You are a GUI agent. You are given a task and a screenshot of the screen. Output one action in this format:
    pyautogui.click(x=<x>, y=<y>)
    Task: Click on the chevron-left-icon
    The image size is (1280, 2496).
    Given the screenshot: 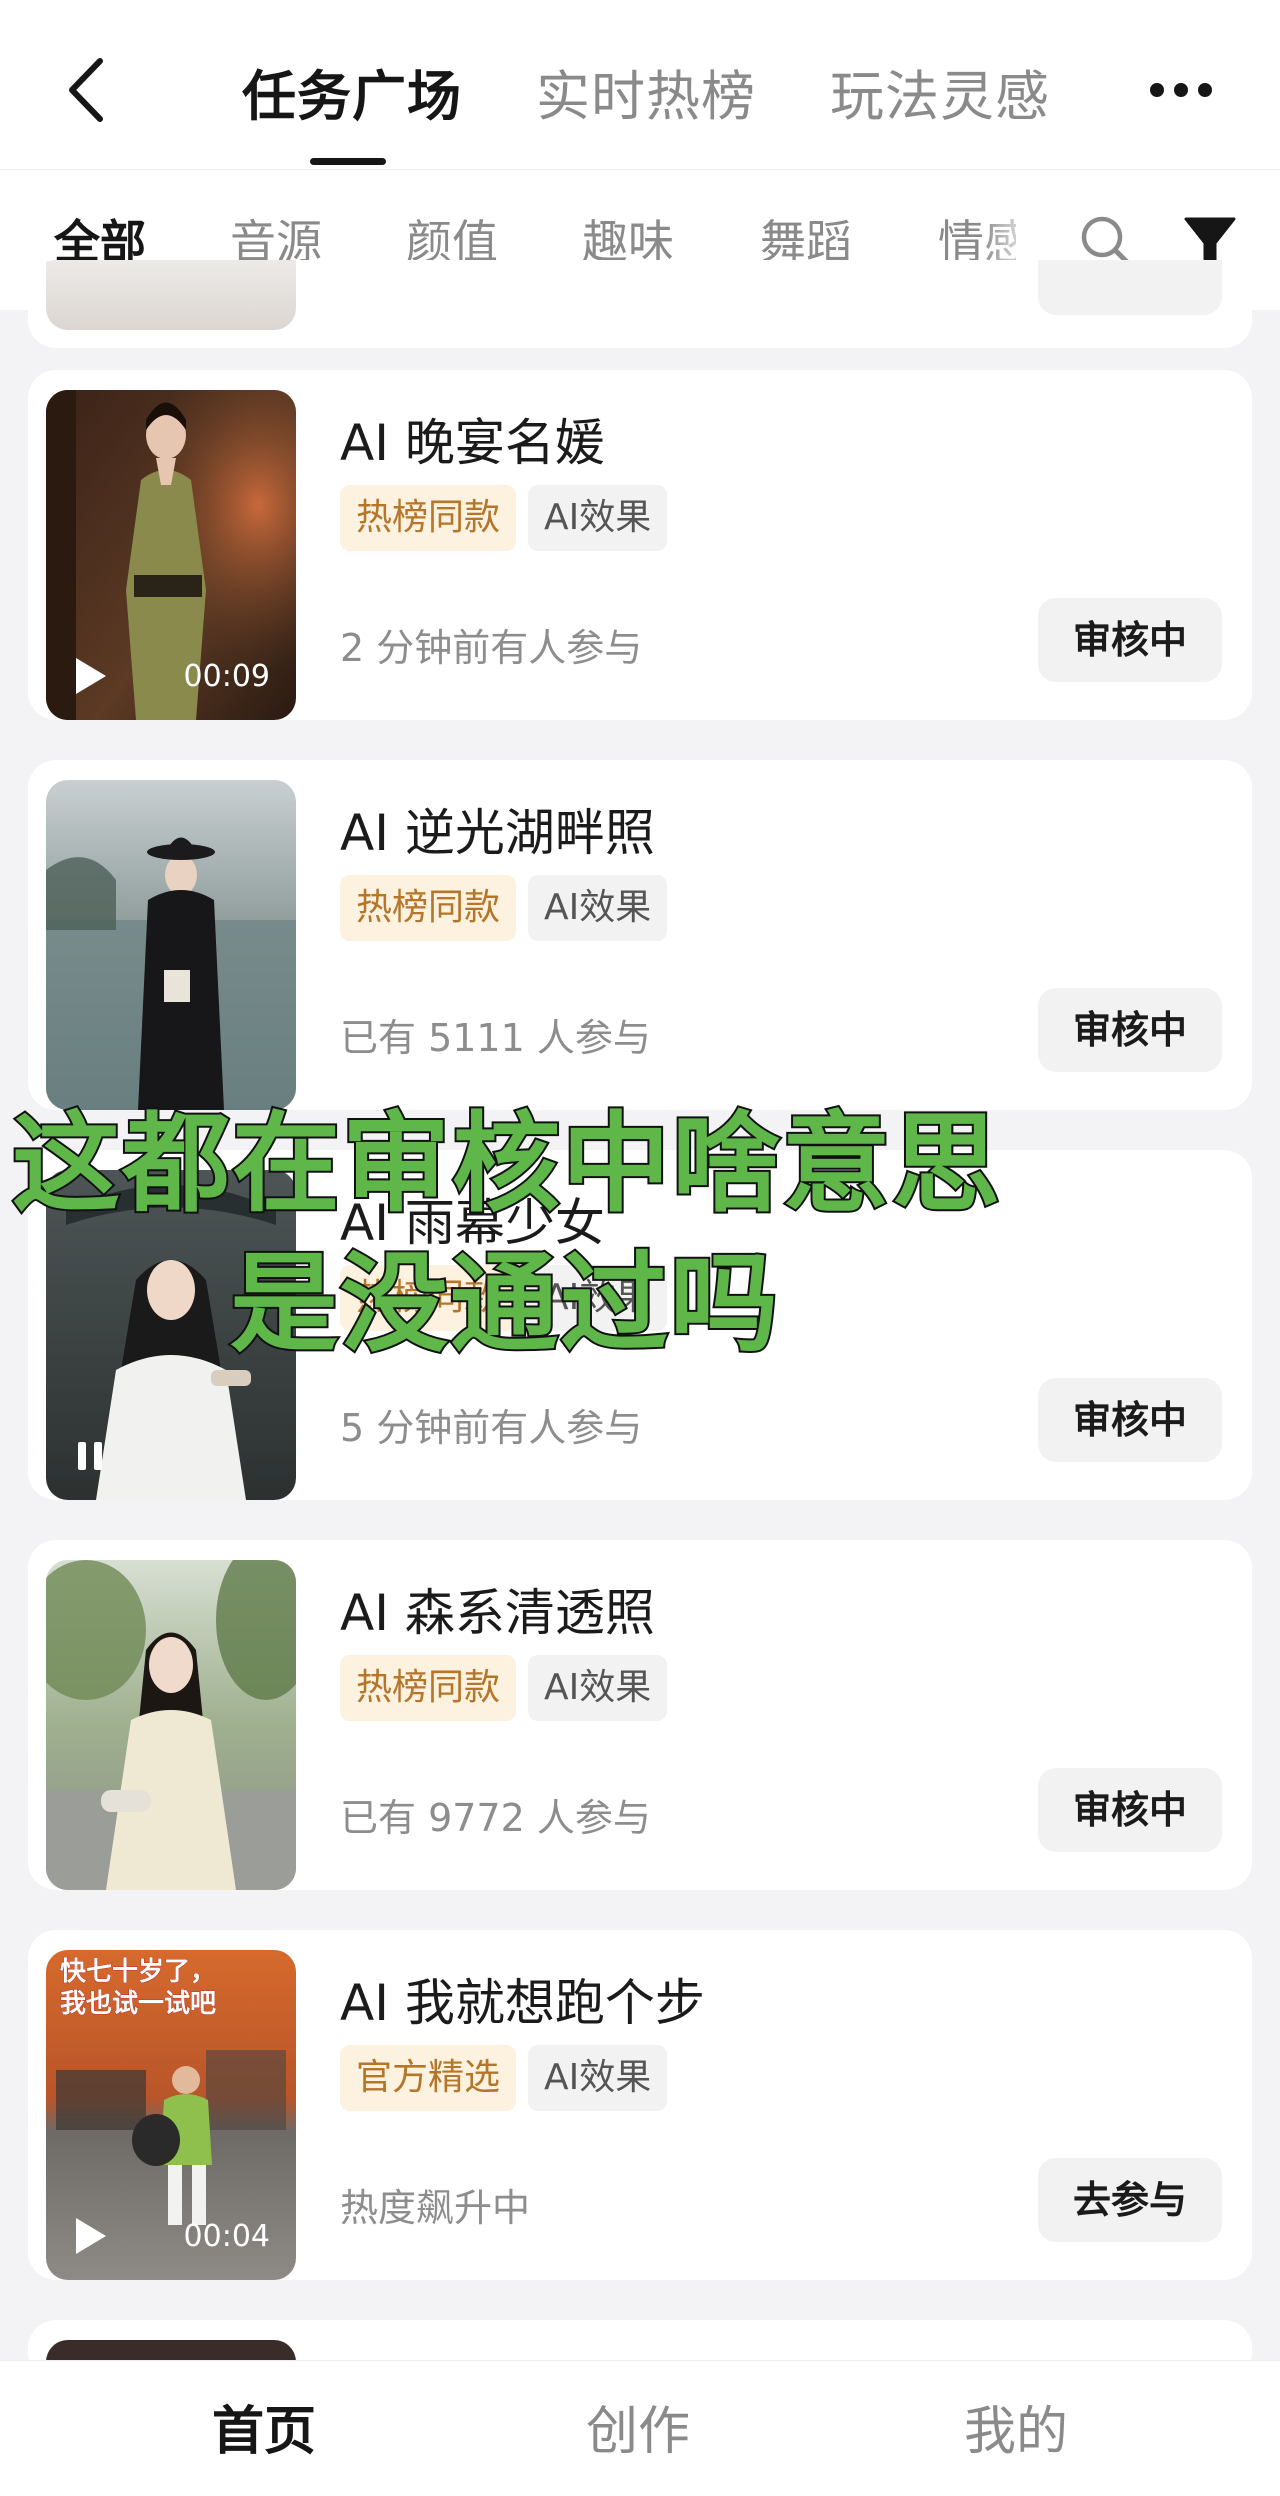 What is the action you would take?
    pyautogui.click(x=86, y=90)
    